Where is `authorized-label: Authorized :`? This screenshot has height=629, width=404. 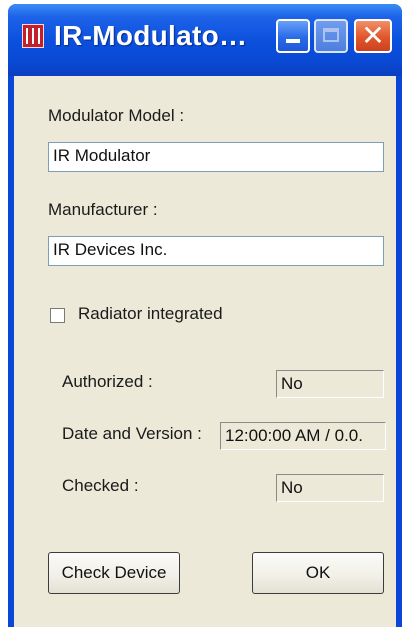
authorized-label: Authorized : is located at coordinates (107, 381).